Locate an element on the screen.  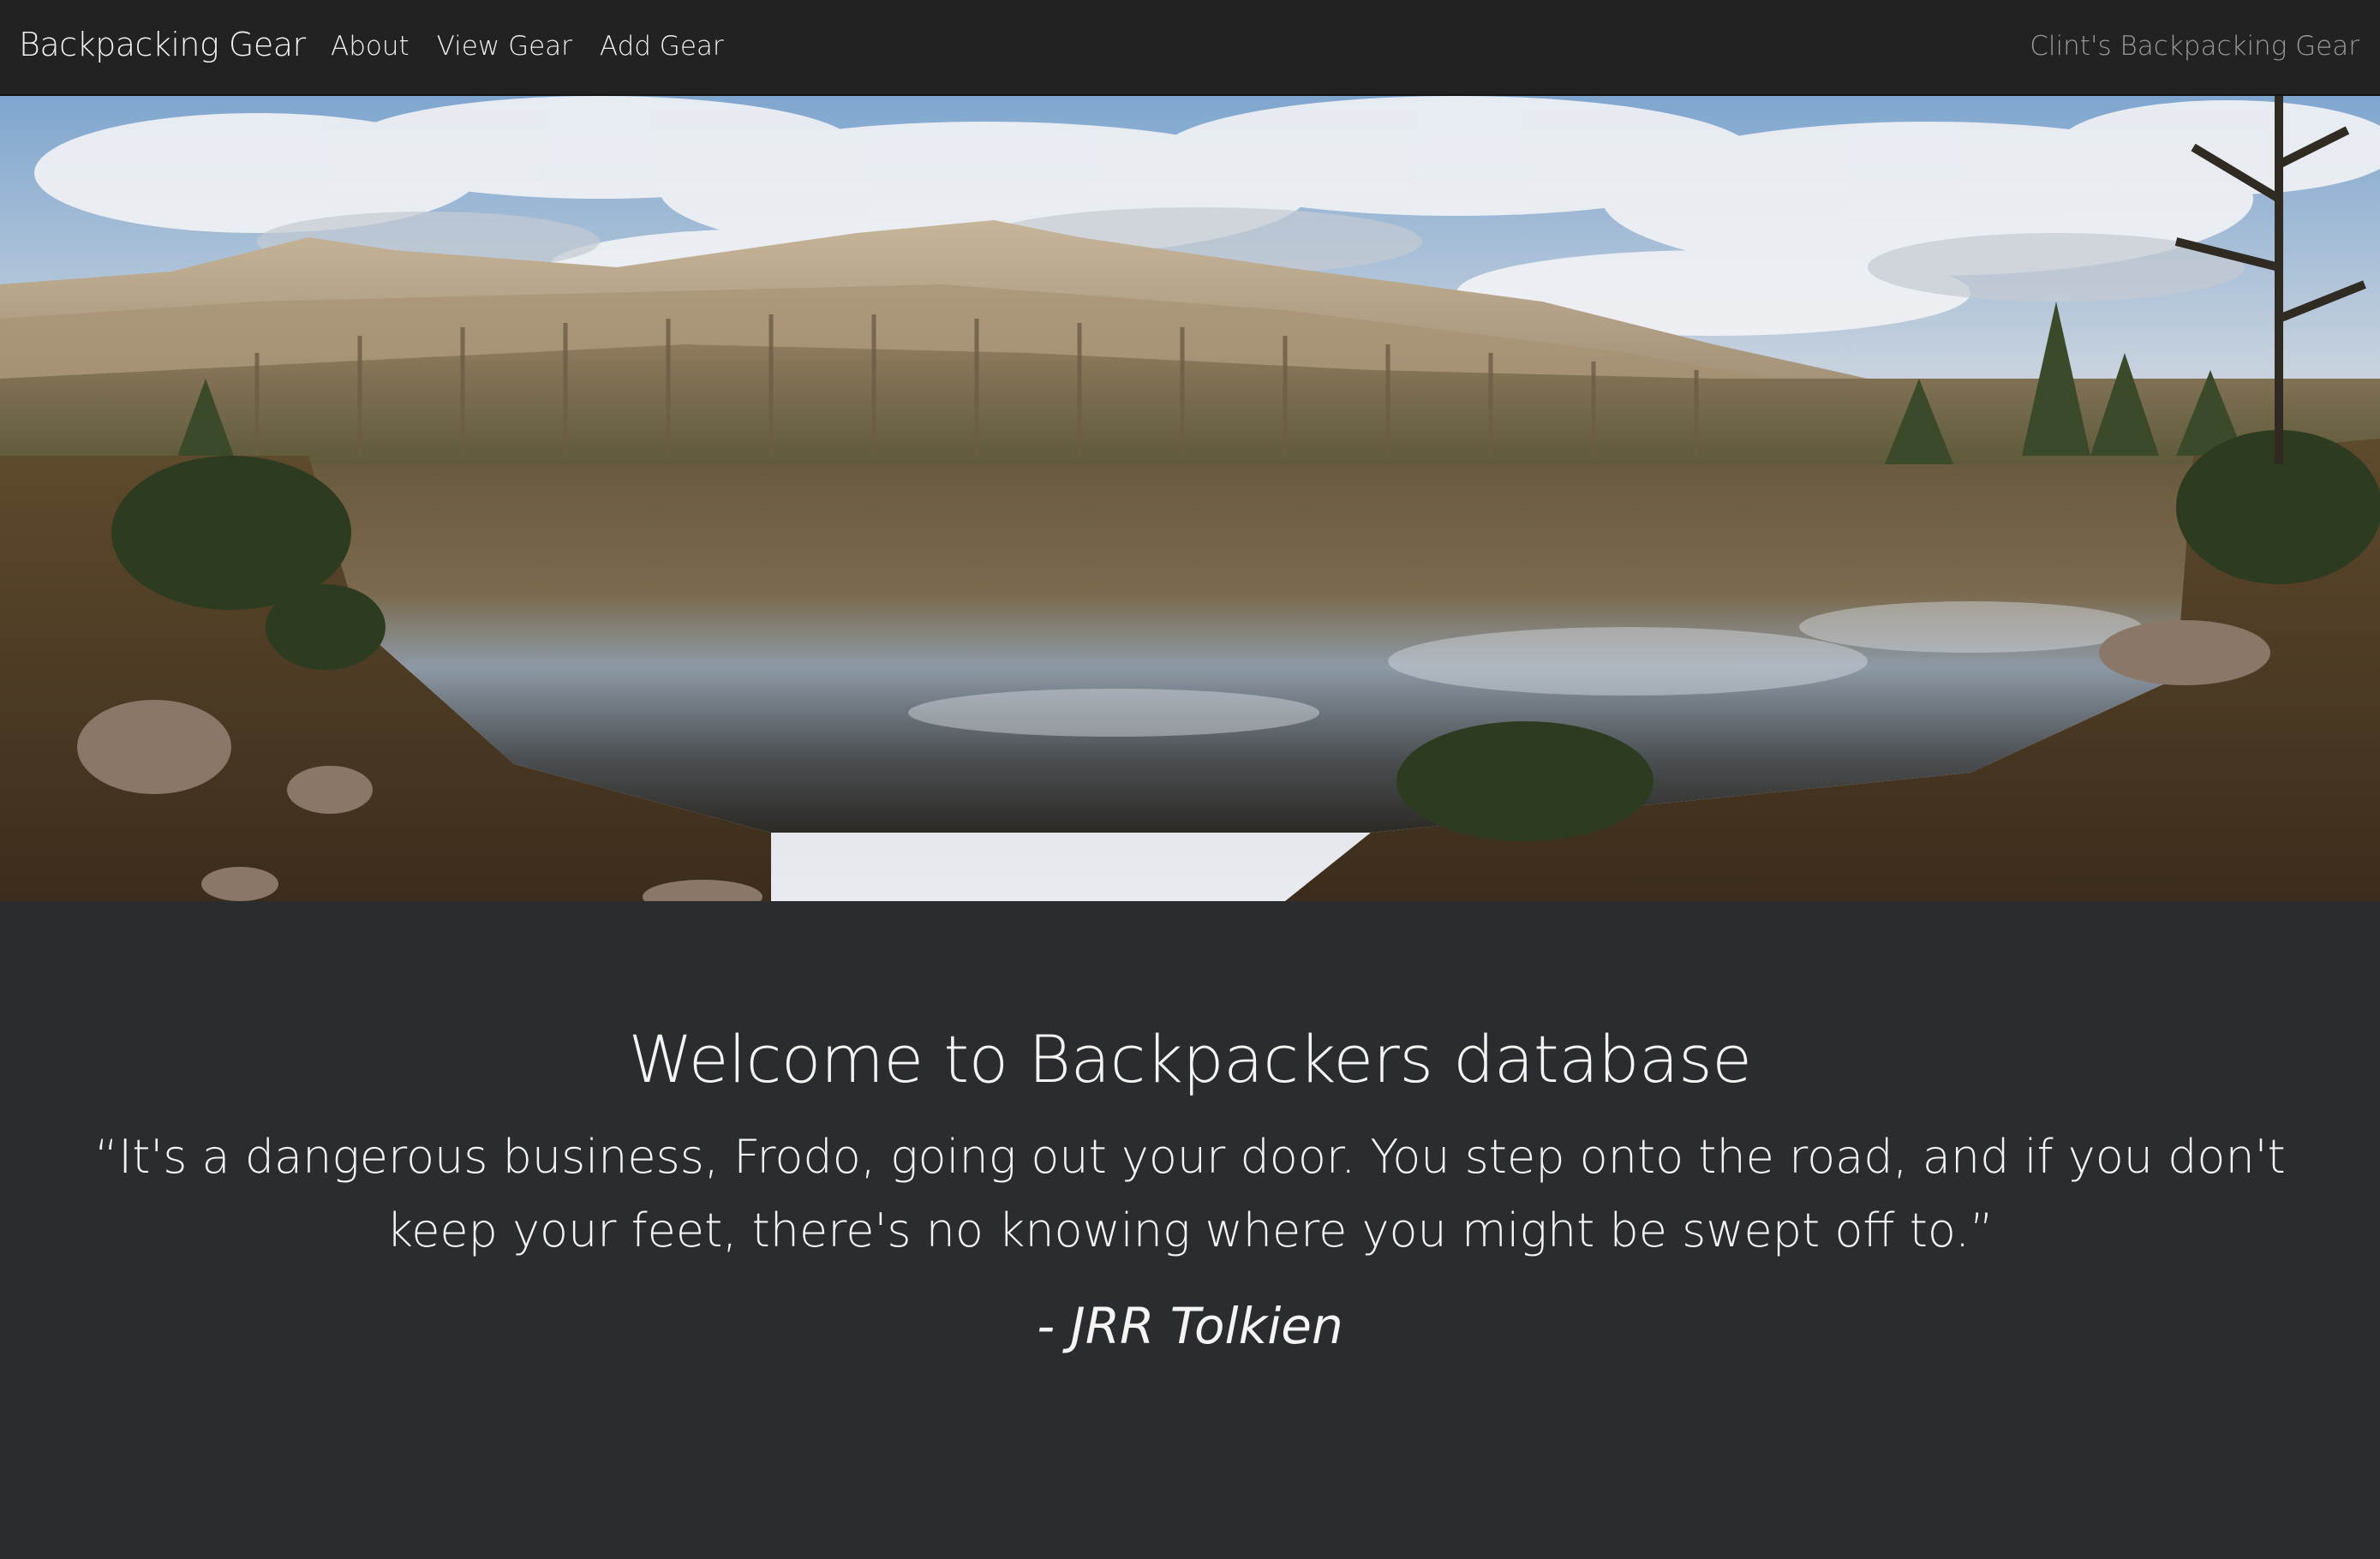
nav-links: About View Gear Add Gear is located at coordinates (527, 46).